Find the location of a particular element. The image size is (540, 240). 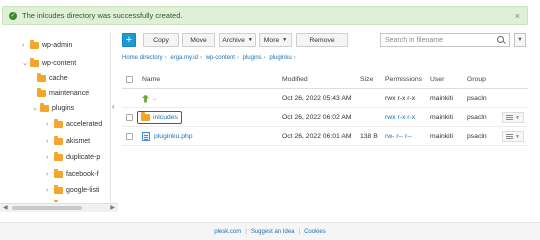

footer-link-suggest-idea: Suggest an Idea is located at coordinates (273, 232).